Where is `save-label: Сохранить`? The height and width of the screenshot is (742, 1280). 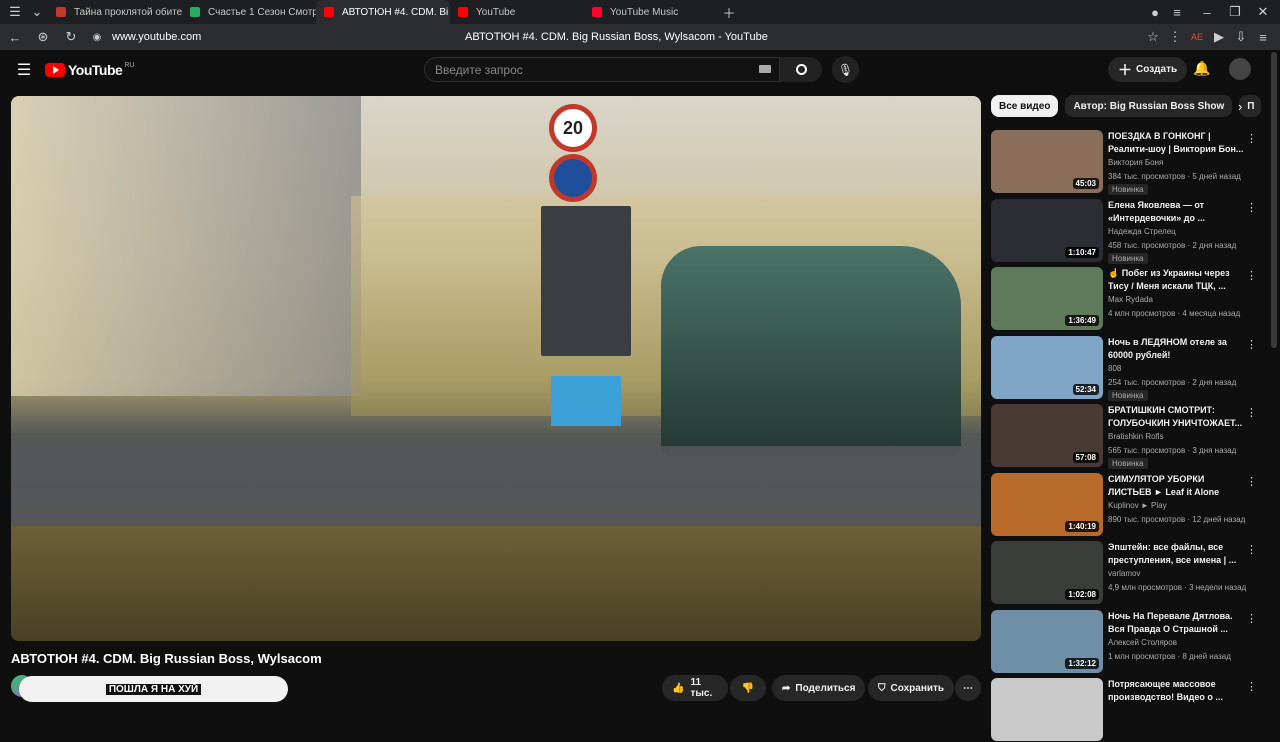 save-label: Сохранить is located at coordinates (917, 688).